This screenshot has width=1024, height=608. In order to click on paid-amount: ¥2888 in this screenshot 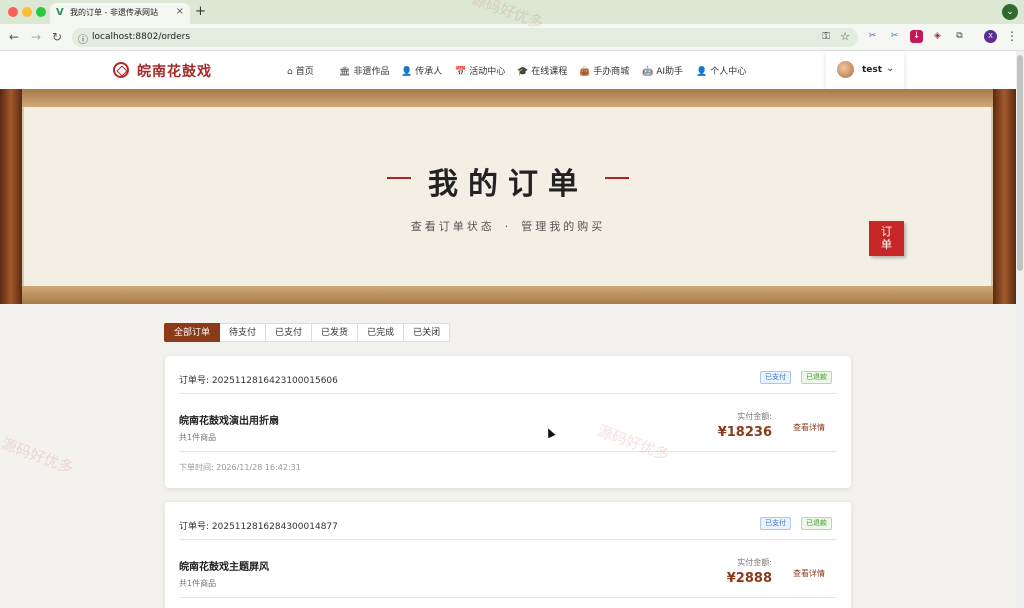, I will do `click(749, 578)`.